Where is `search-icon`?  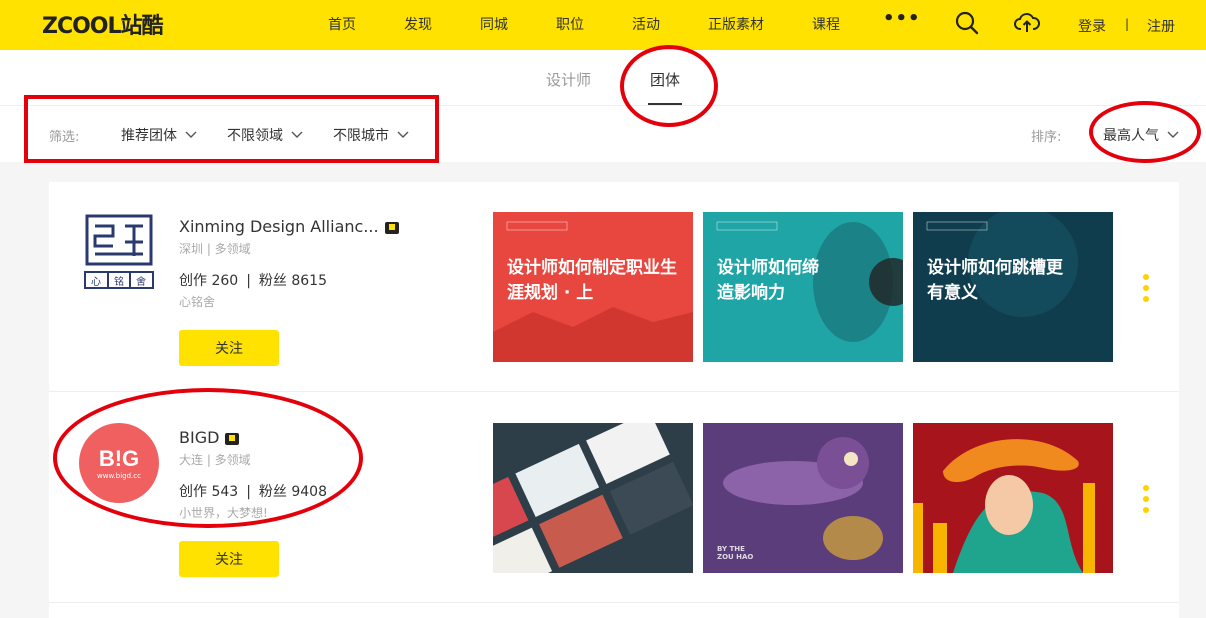
search-icon is located at coordinates (967, 23).